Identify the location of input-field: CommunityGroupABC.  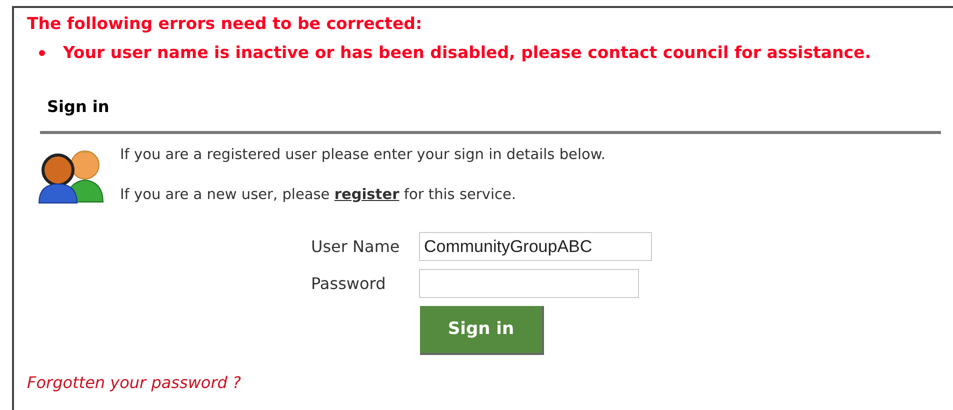
(535, 246).